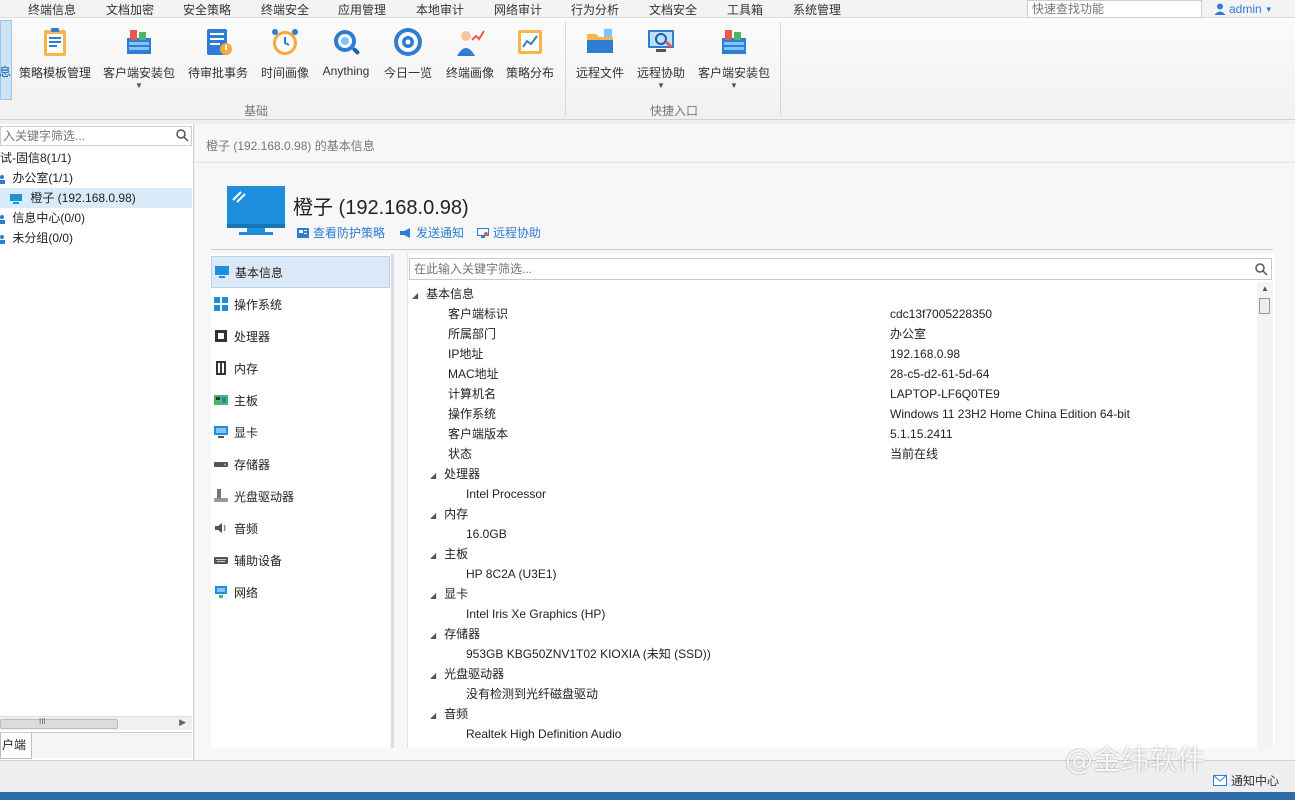 This screenshot has width=1295, height=800. I want to click on scroll-right-icon: ▶, so click(182, 722).